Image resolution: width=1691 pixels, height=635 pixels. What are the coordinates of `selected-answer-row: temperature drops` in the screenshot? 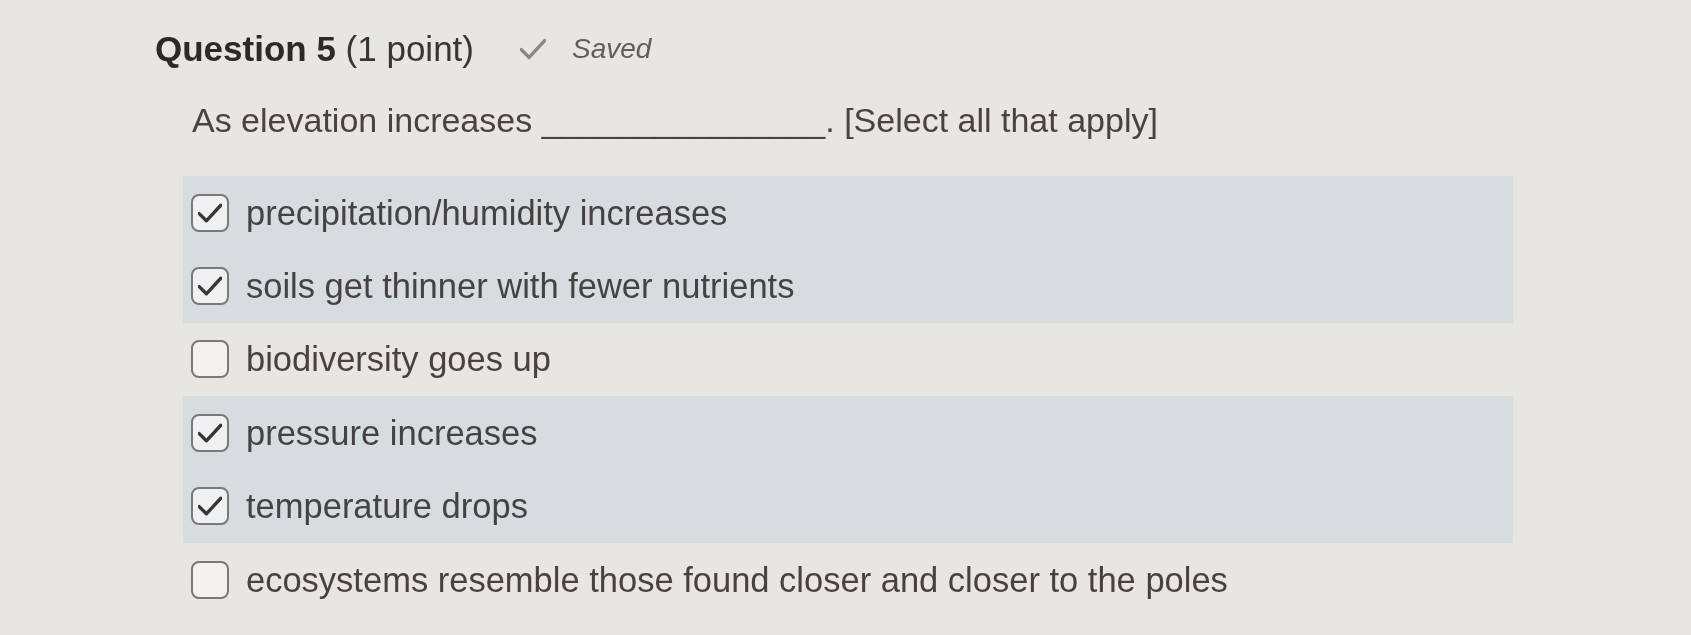 It's located at (848, 506).